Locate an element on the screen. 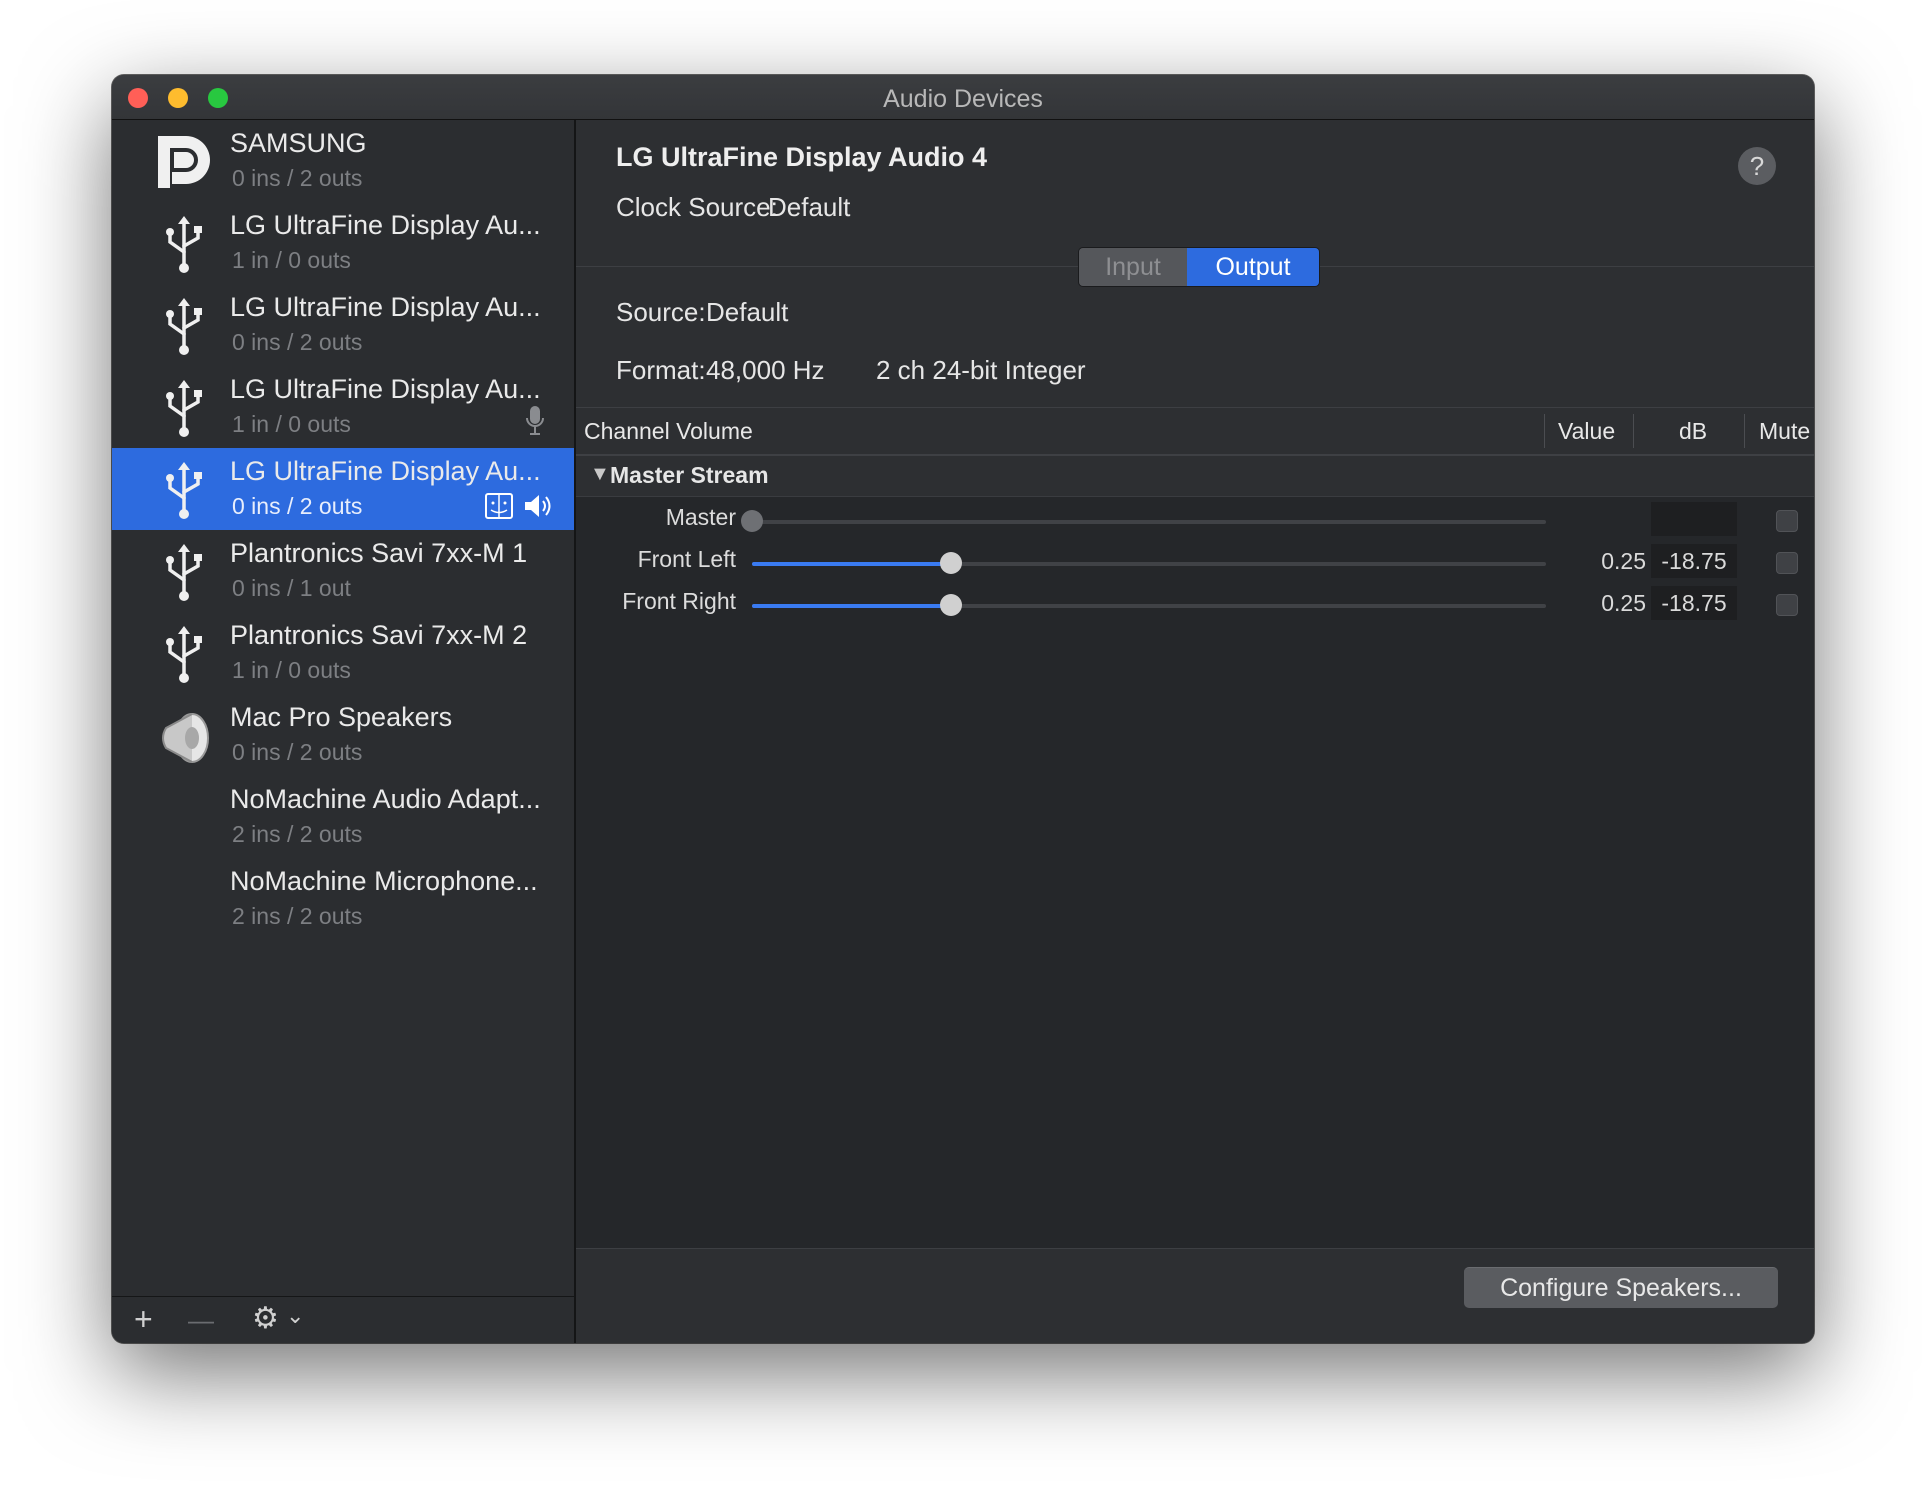  help-button: ? is located at coordinates (1757, 166).